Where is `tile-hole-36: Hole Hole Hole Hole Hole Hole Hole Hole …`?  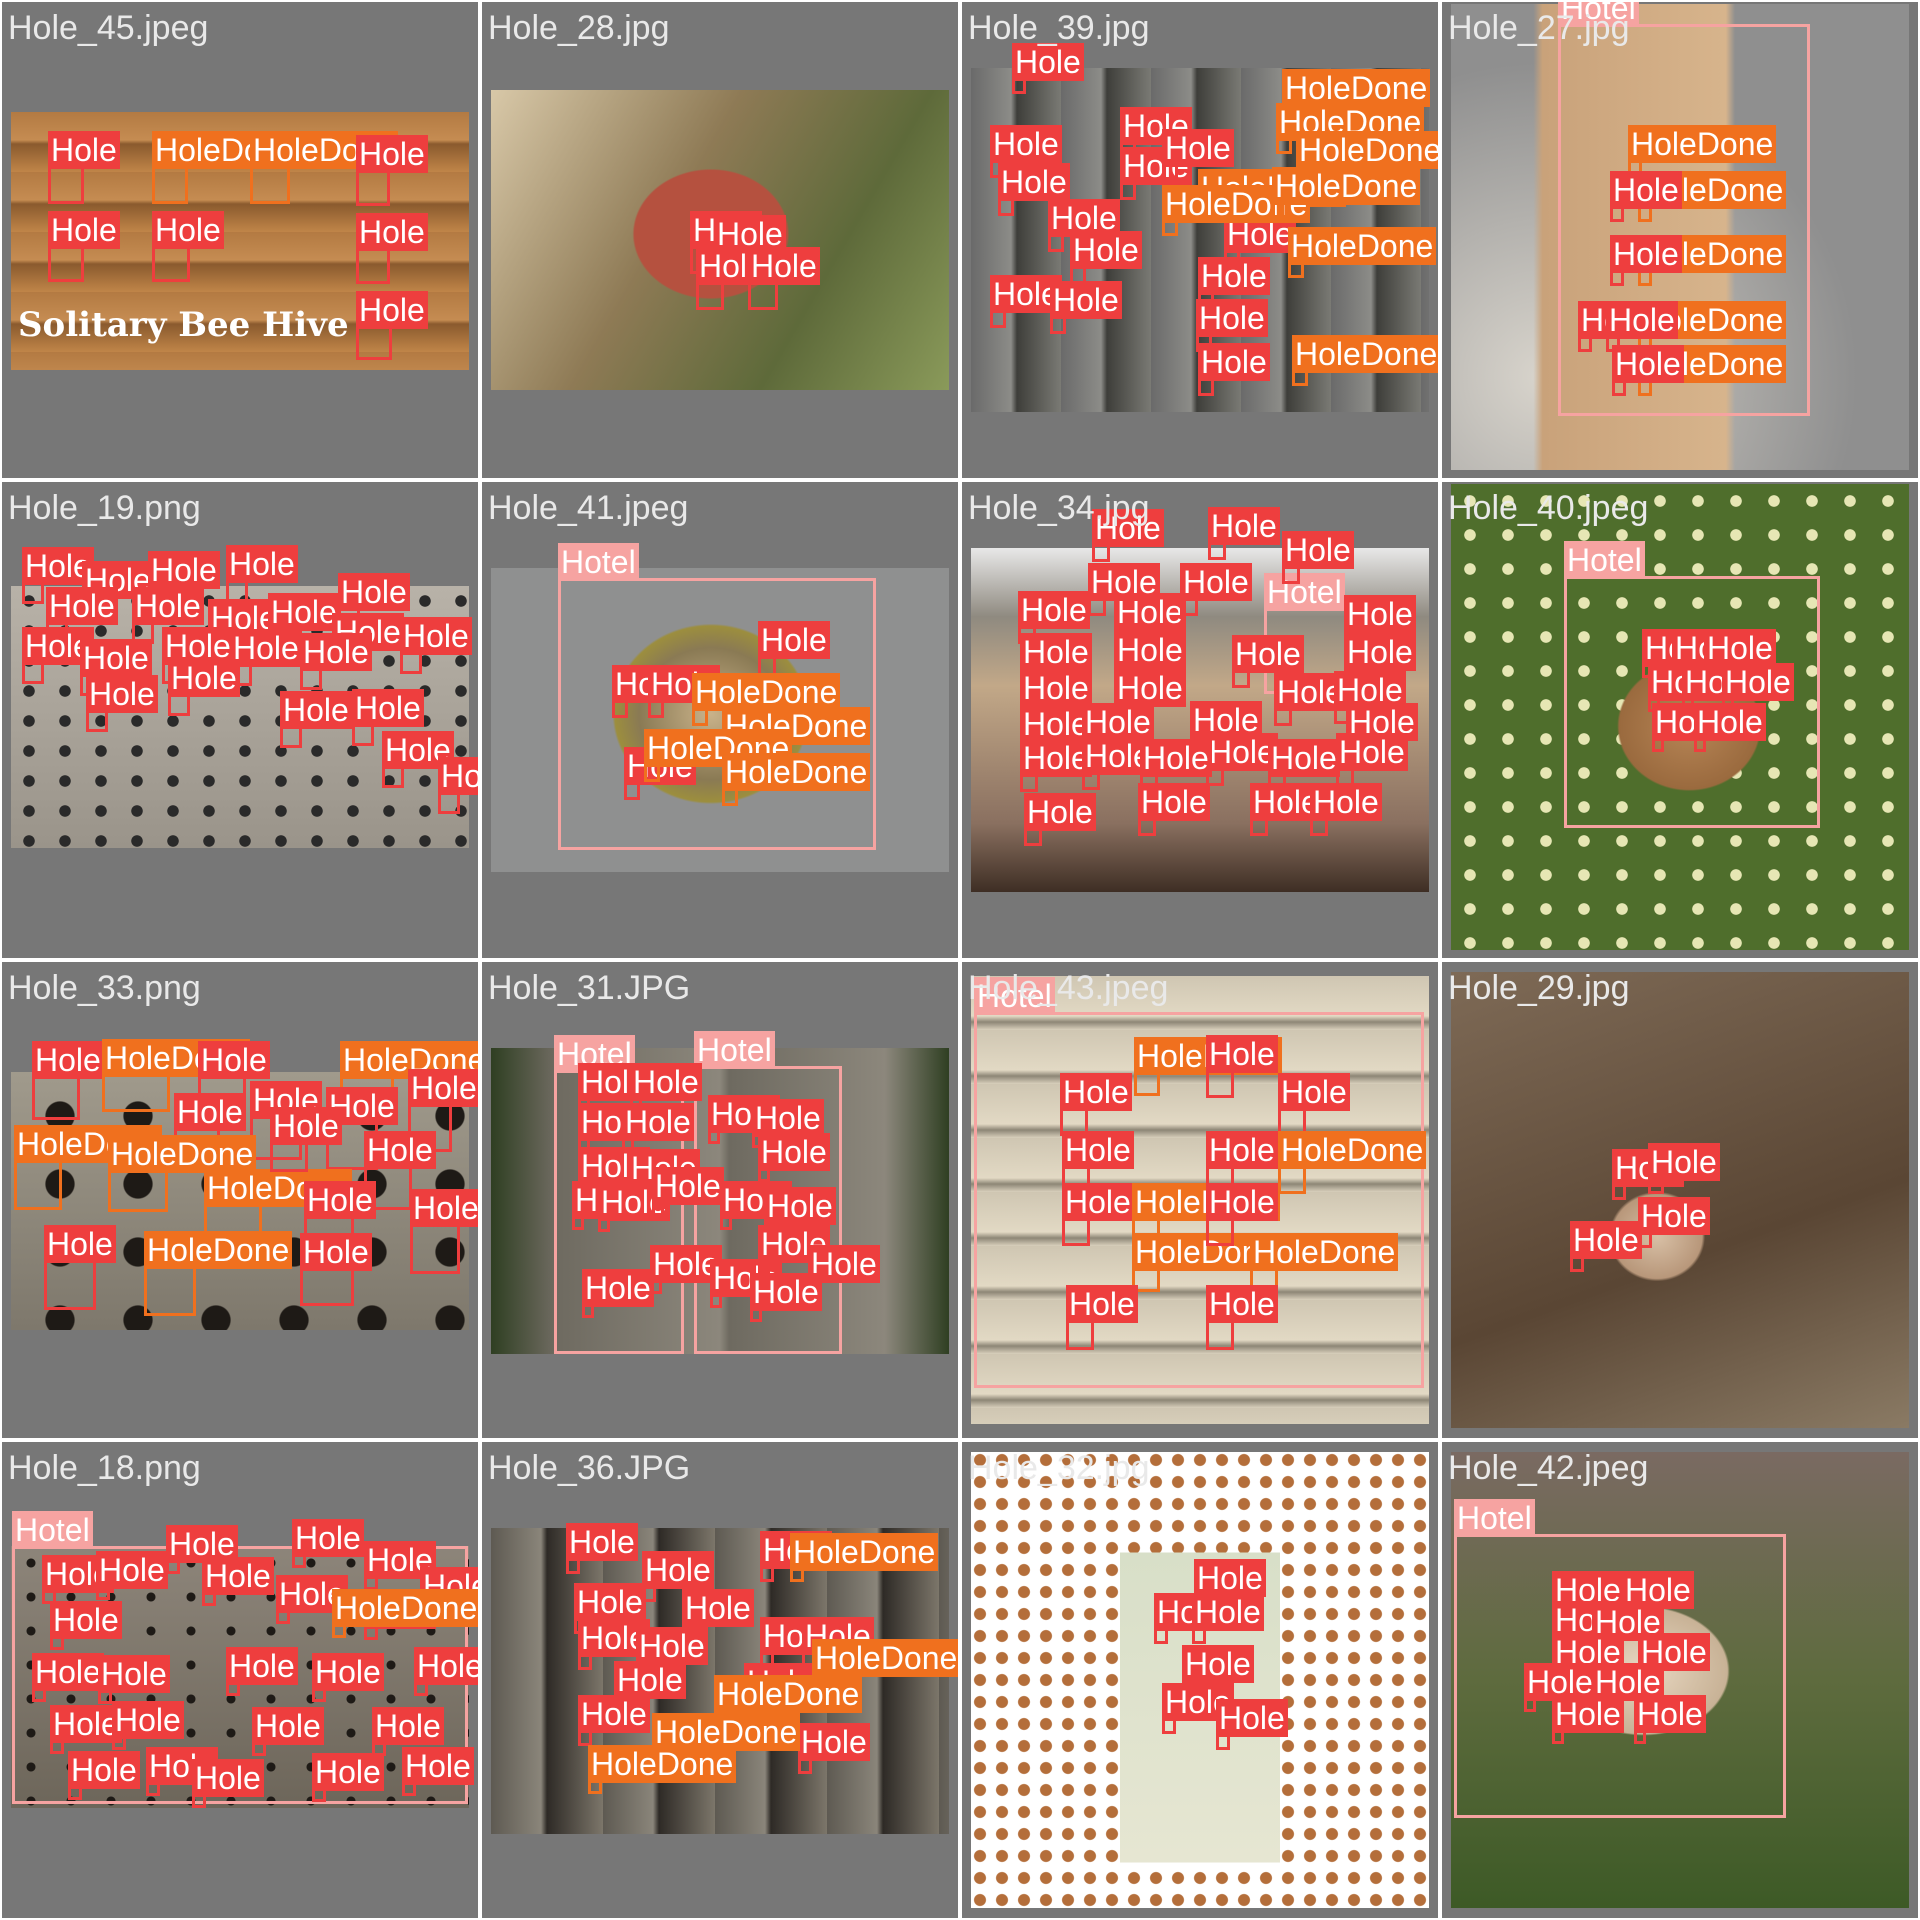 tile-hole-36: Hole Hole Hole Hole Hole Hole Hole Hole … is located at coordinates (720, 1680).